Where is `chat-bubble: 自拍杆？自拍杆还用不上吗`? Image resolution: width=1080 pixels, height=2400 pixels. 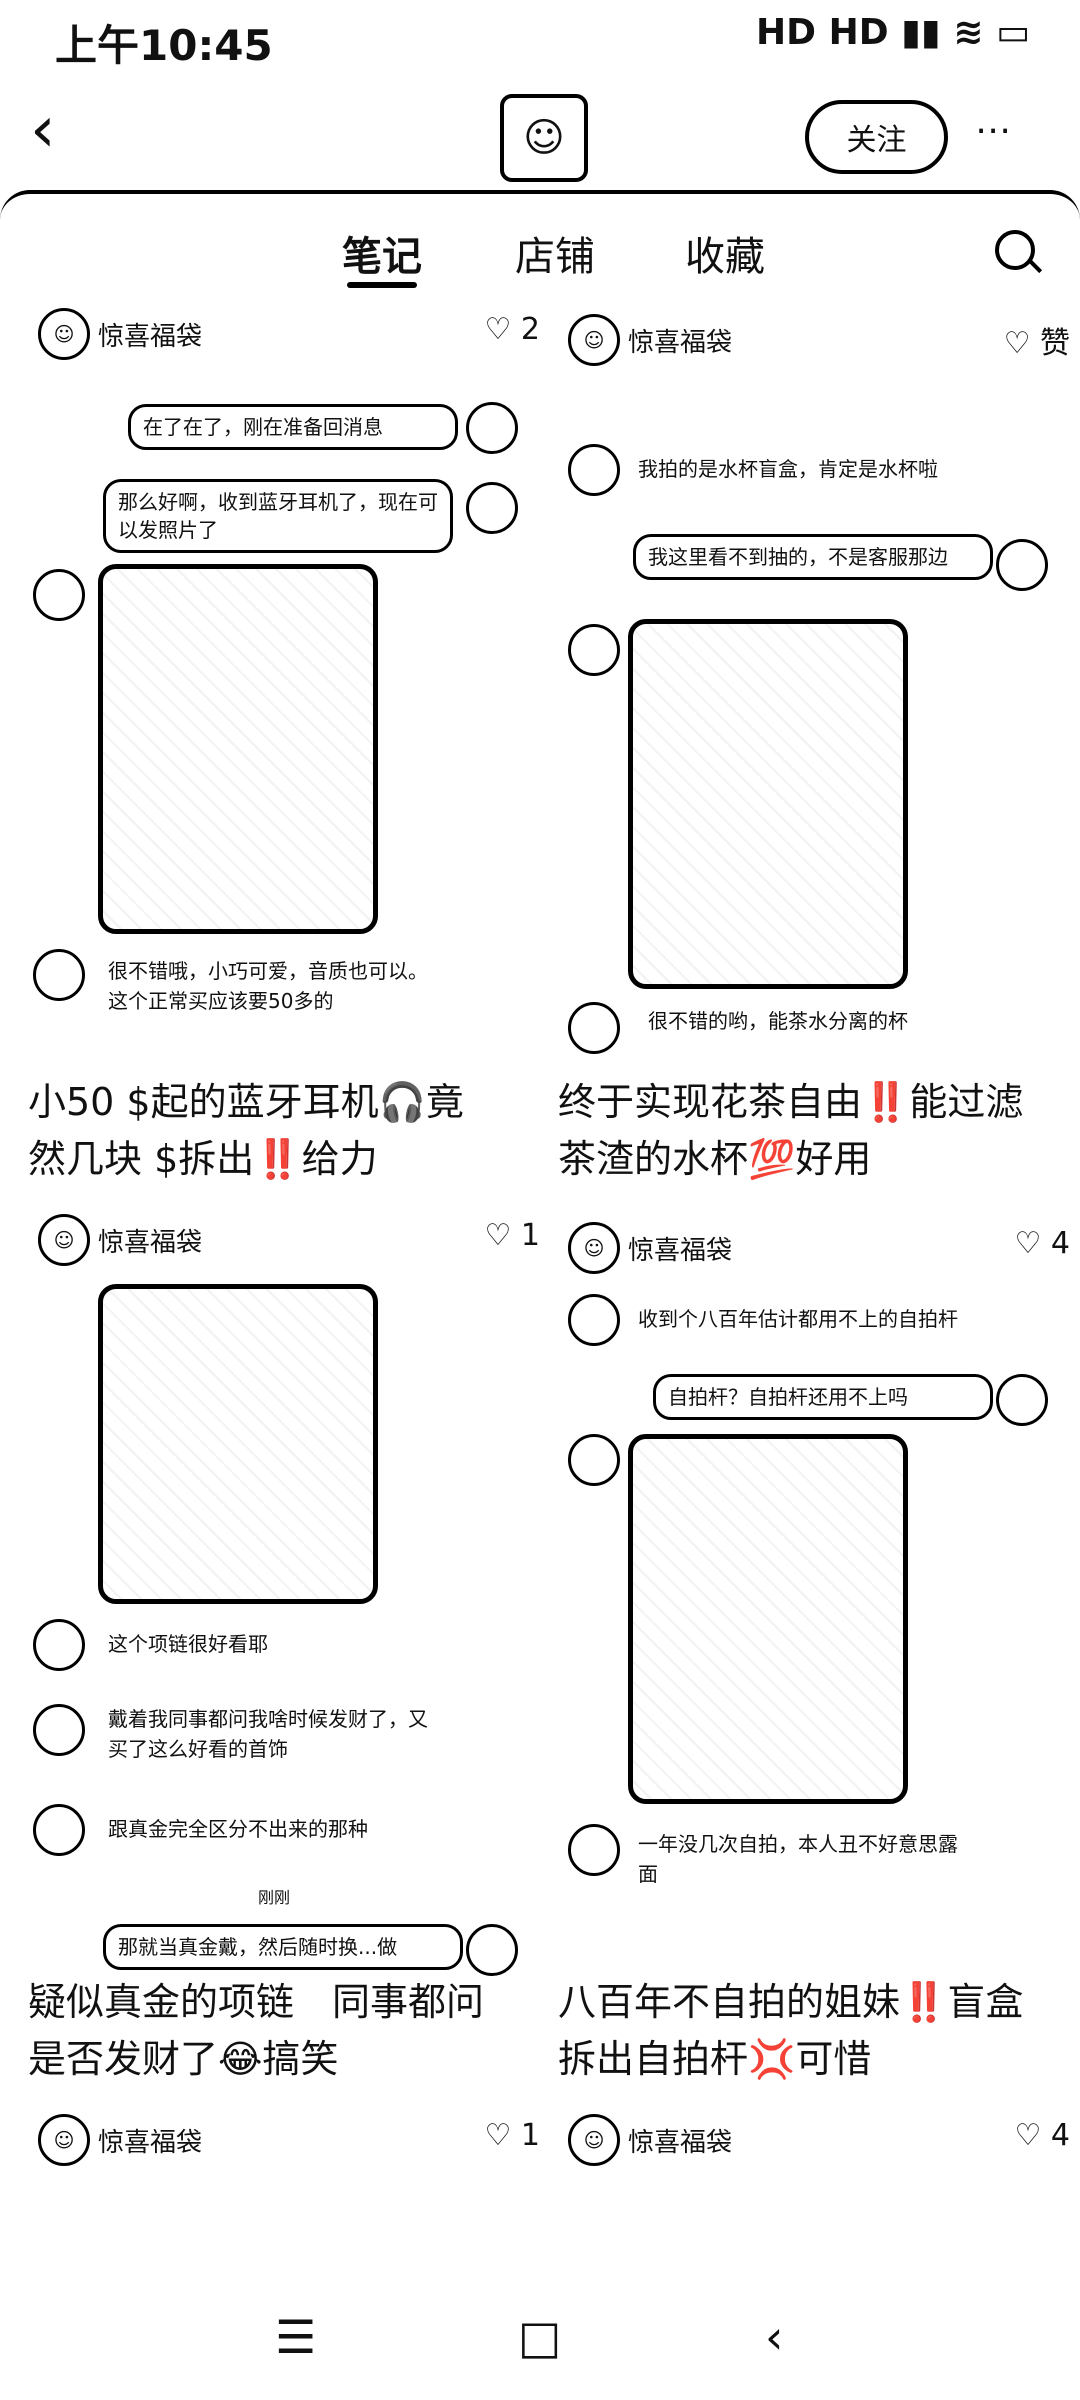
chat-bubble: 自拍杆？自拍杆还用不上吗 is located at coordinates (823, 1397).